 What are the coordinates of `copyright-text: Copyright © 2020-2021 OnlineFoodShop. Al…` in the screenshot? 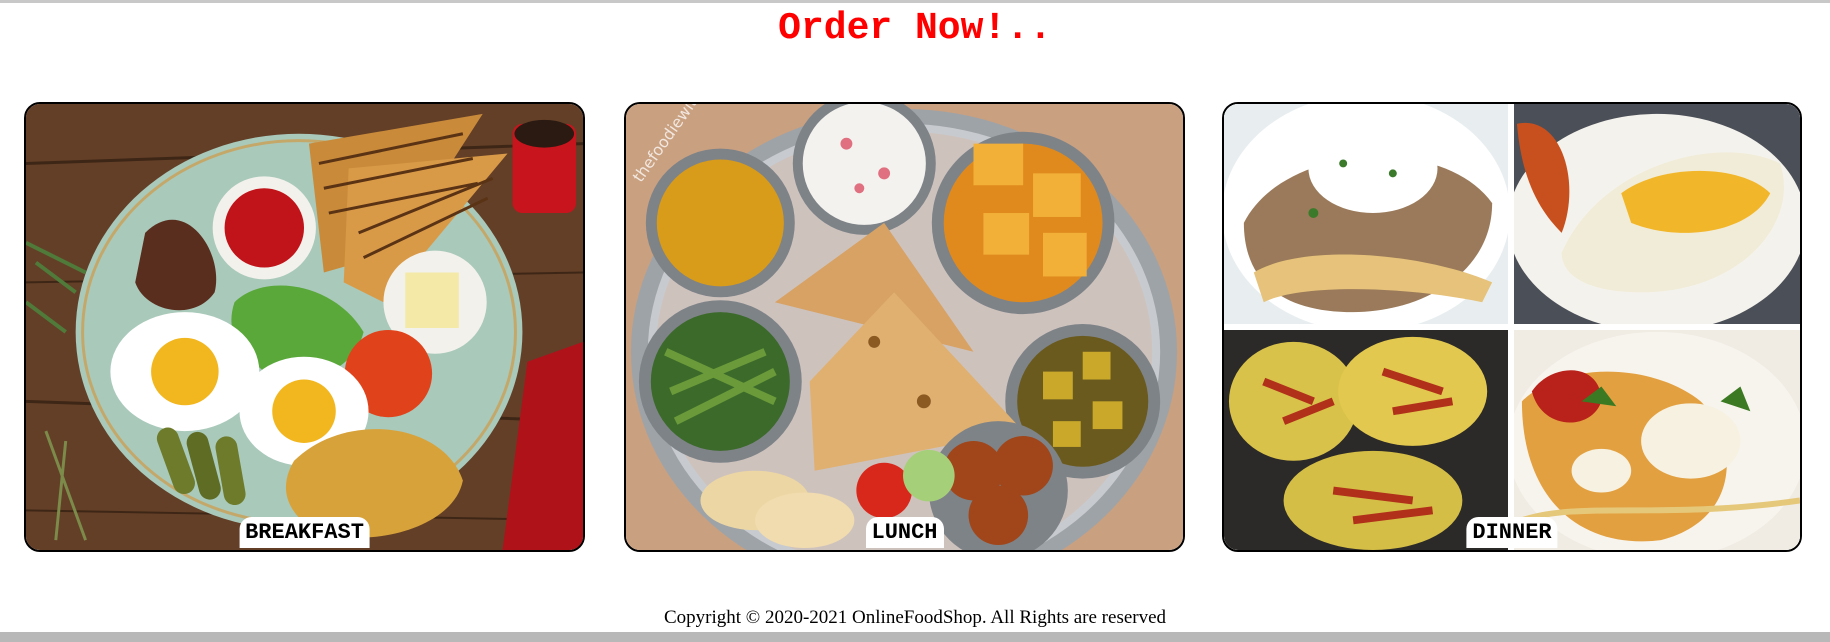 It's located at (915, 617).